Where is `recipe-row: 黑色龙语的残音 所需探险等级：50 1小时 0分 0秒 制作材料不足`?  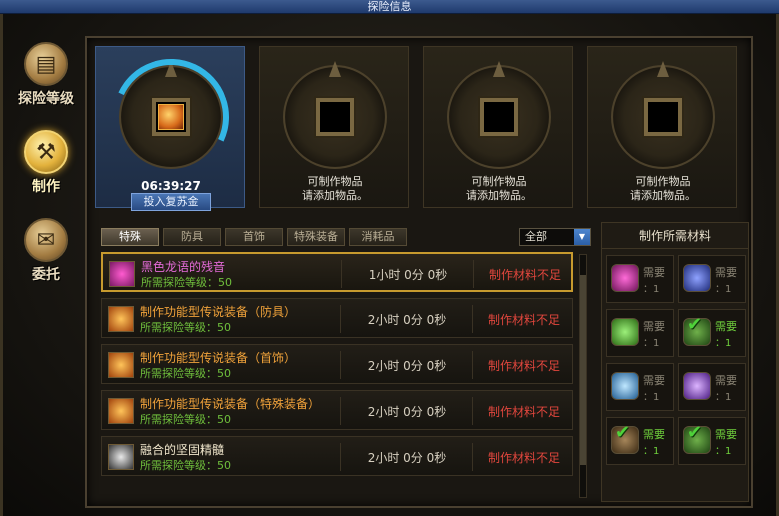
recipe-row: 黑色龙语的残音 所需探险等级：50 1小时 0分 0秒 制作材料不足 is located at coordinates (337, 272).